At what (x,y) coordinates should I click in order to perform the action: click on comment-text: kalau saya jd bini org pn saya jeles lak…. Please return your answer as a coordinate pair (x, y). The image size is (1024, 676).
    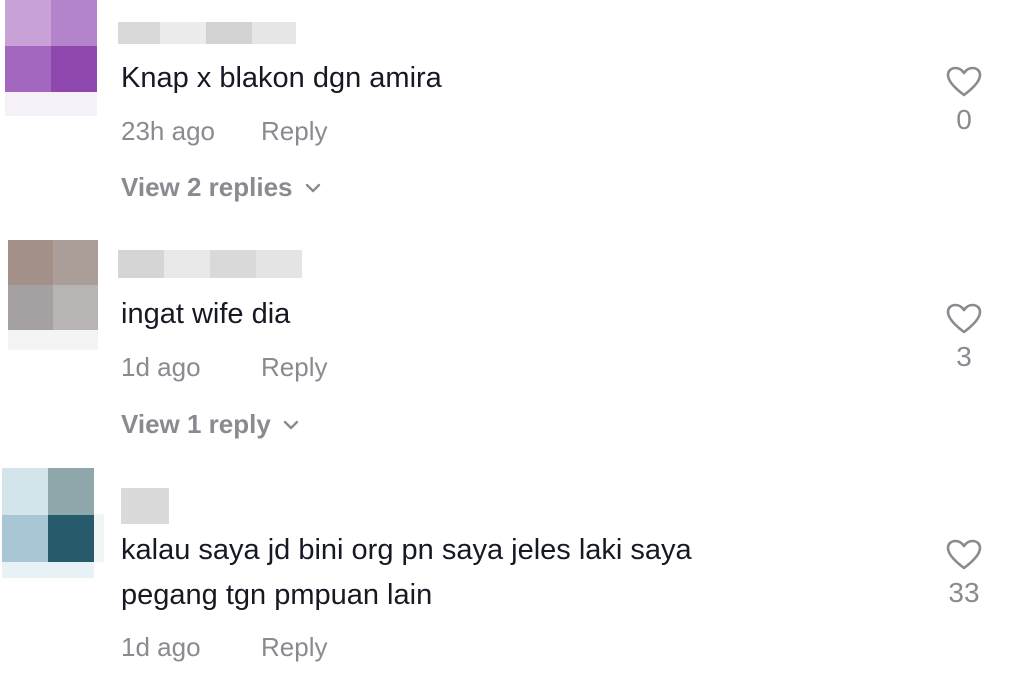
    Looking at the image, I should click on (406, 550).